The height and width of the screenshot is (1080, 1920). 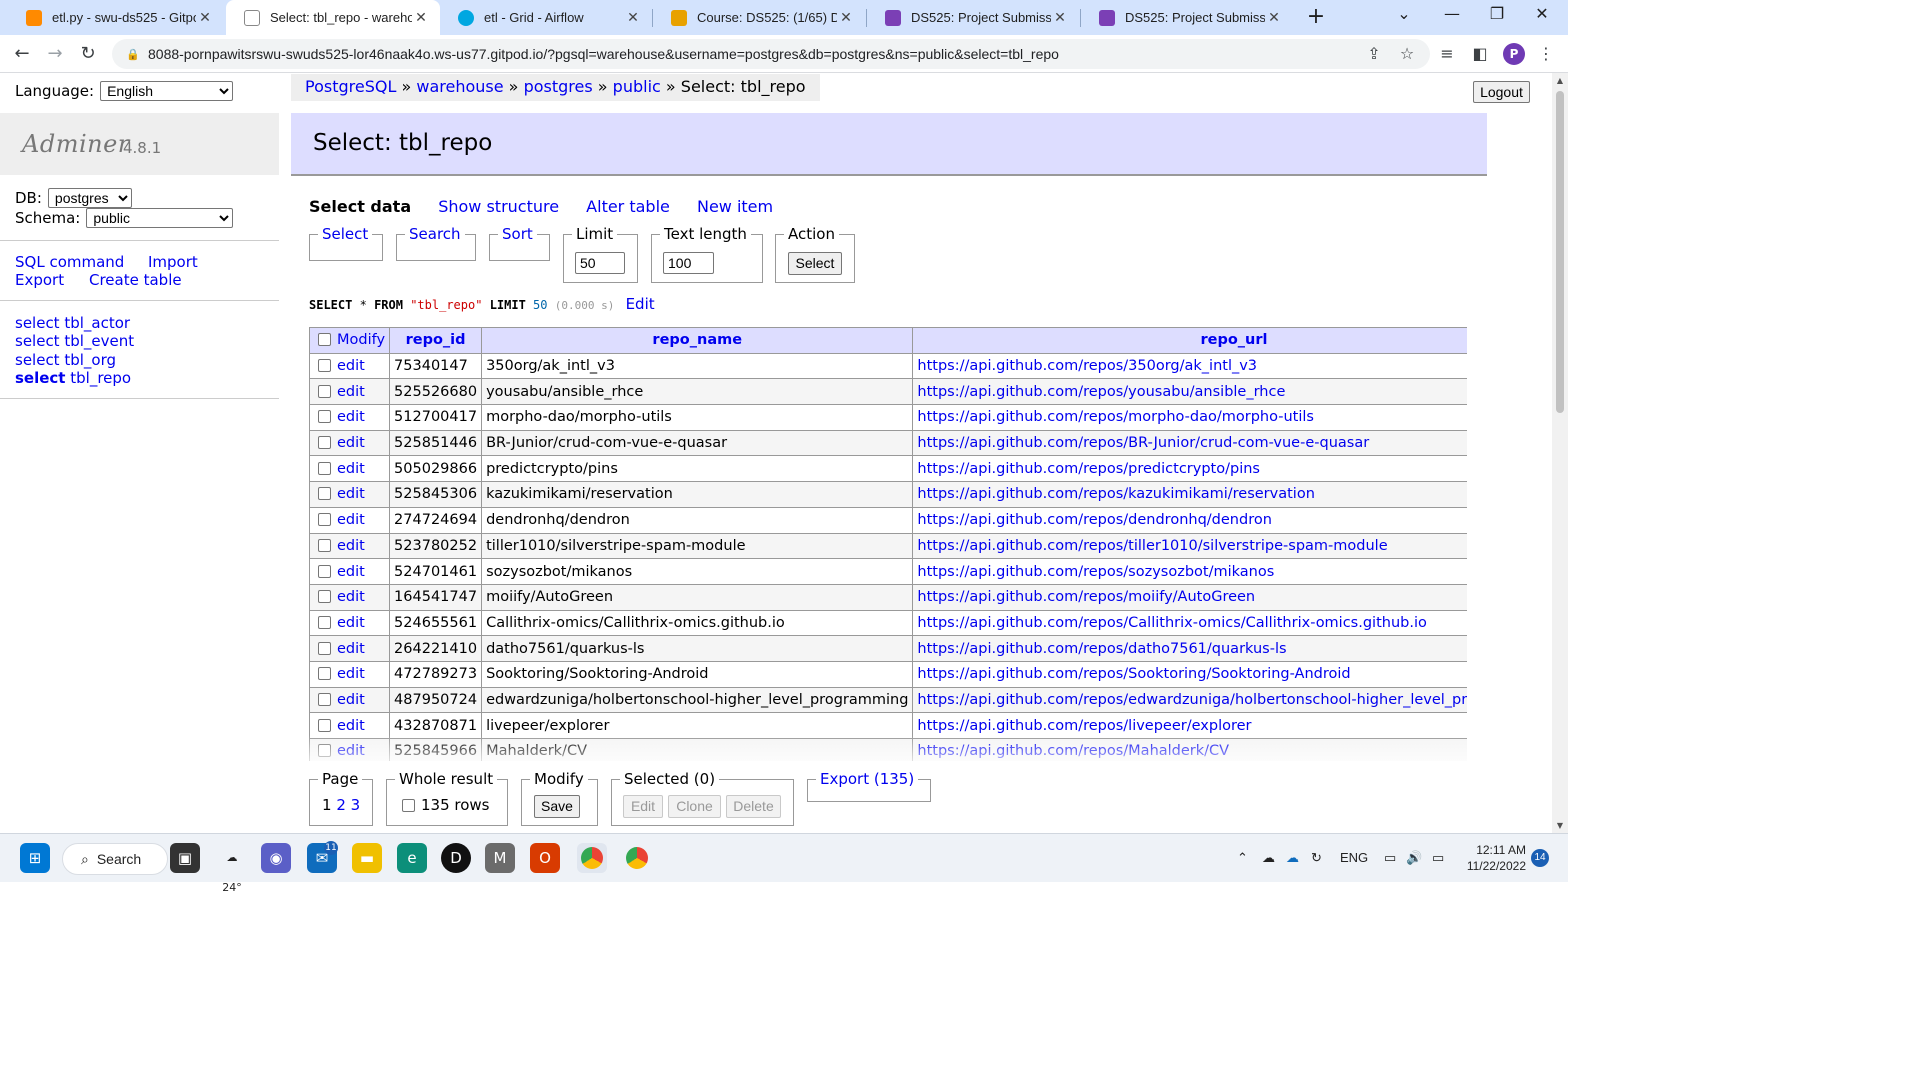 What do you see at coordinates (1189, 340) in the screenshot?
I see `column-header-repo-url: repo_url` at bounding box center [1189, 340].